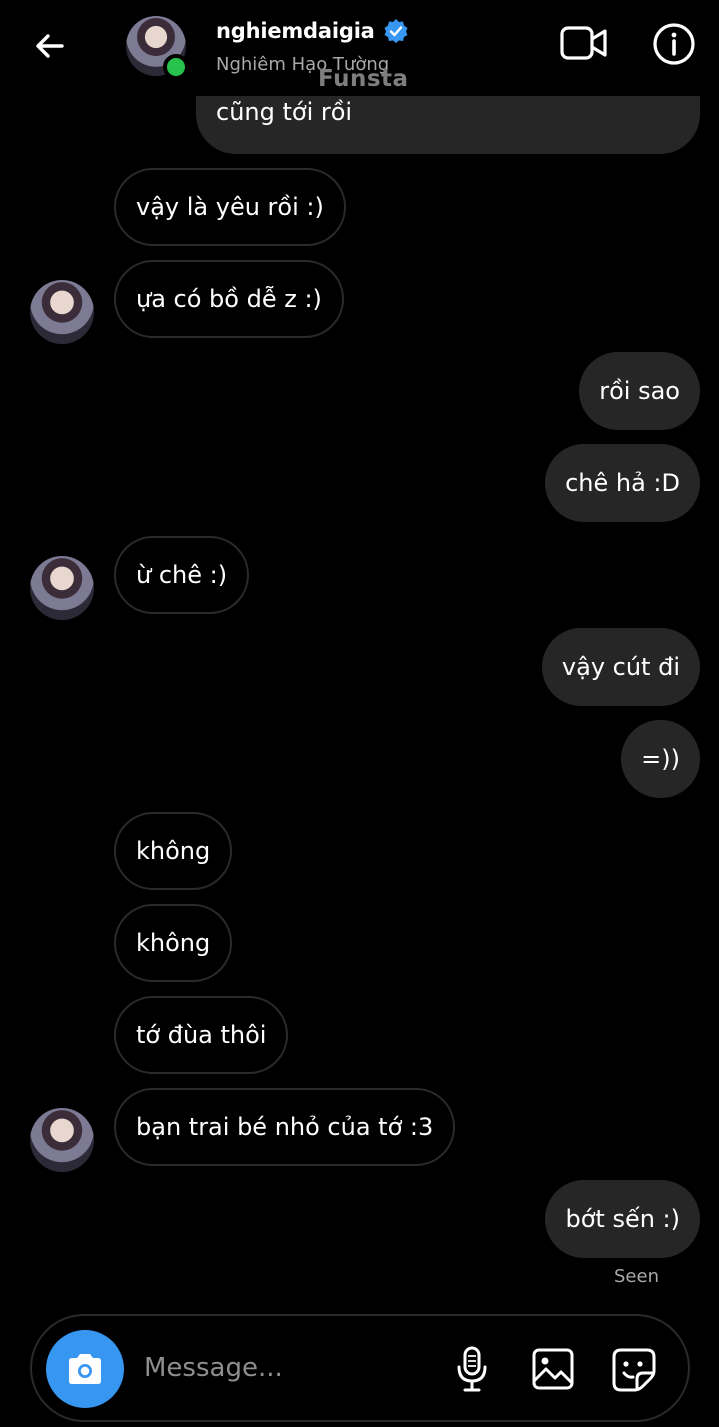 The image size is (719, 1427). I want to click on message-text: ừ chê :), so click(182, 575).